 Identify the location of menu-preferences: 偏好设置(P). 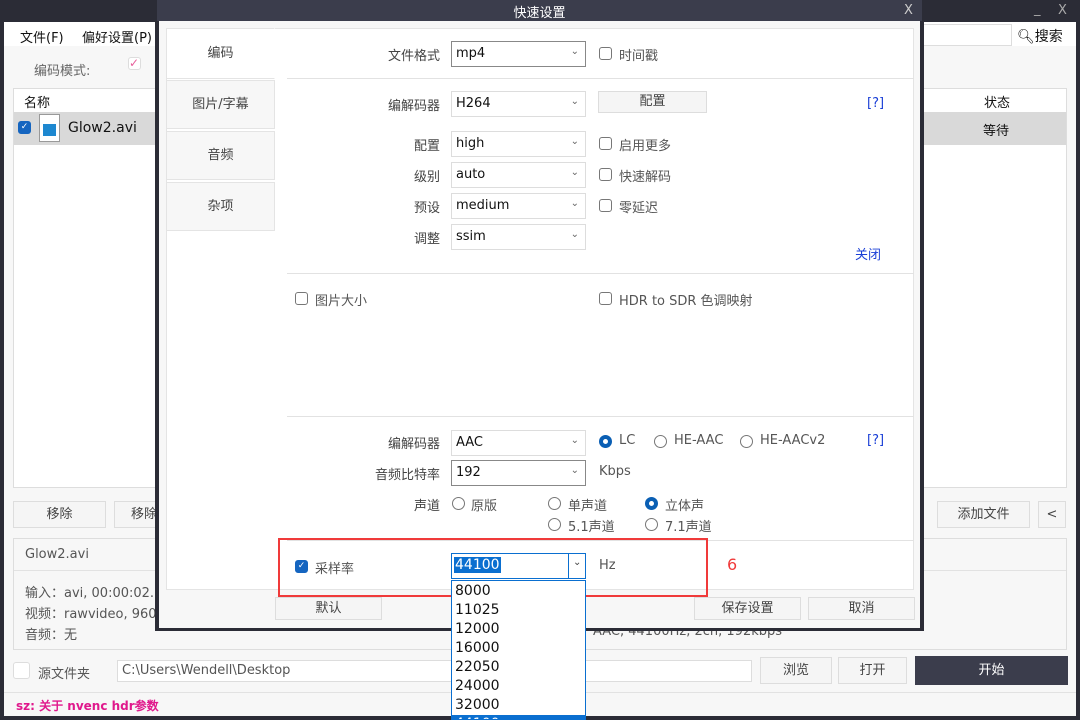
(117, 36).